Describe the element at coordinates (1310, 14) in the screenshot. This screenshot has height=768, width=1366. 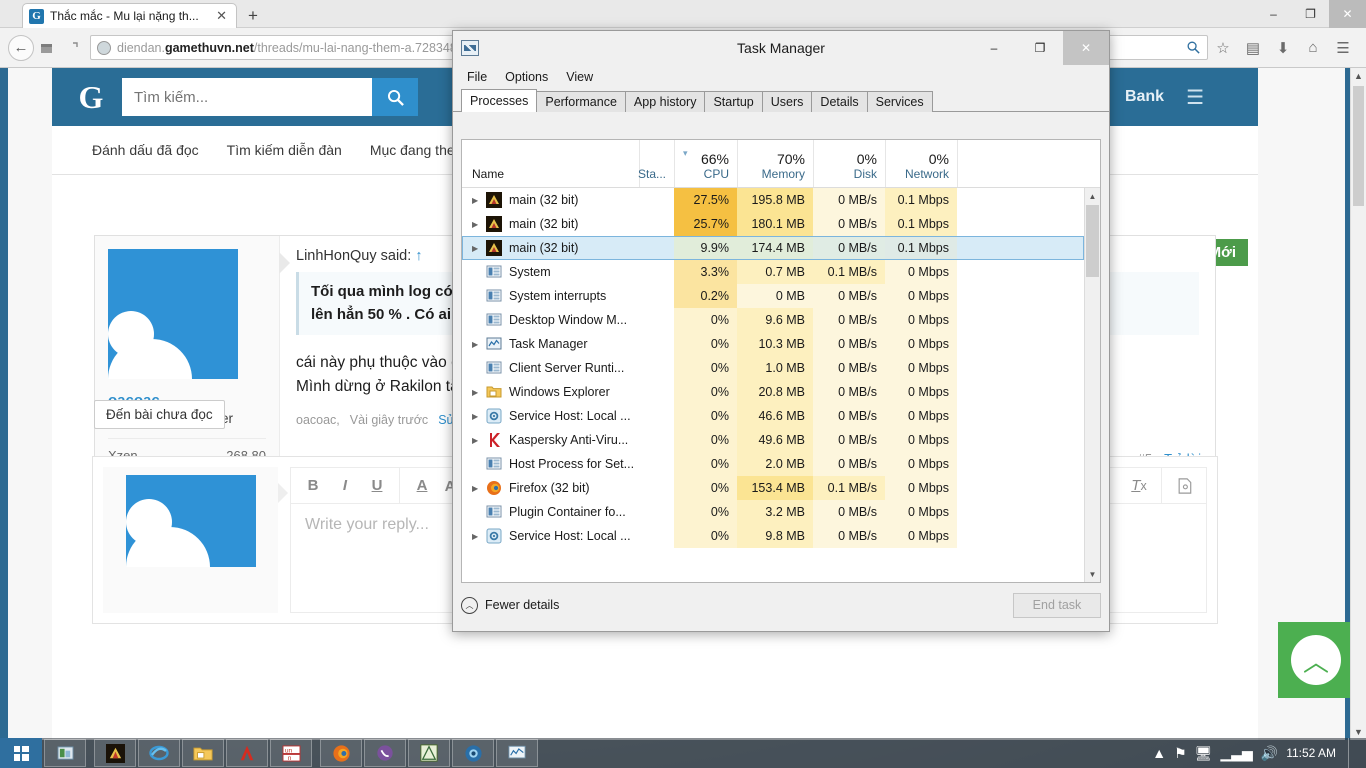
I see `browser-maximize-button: ❐` at that location.